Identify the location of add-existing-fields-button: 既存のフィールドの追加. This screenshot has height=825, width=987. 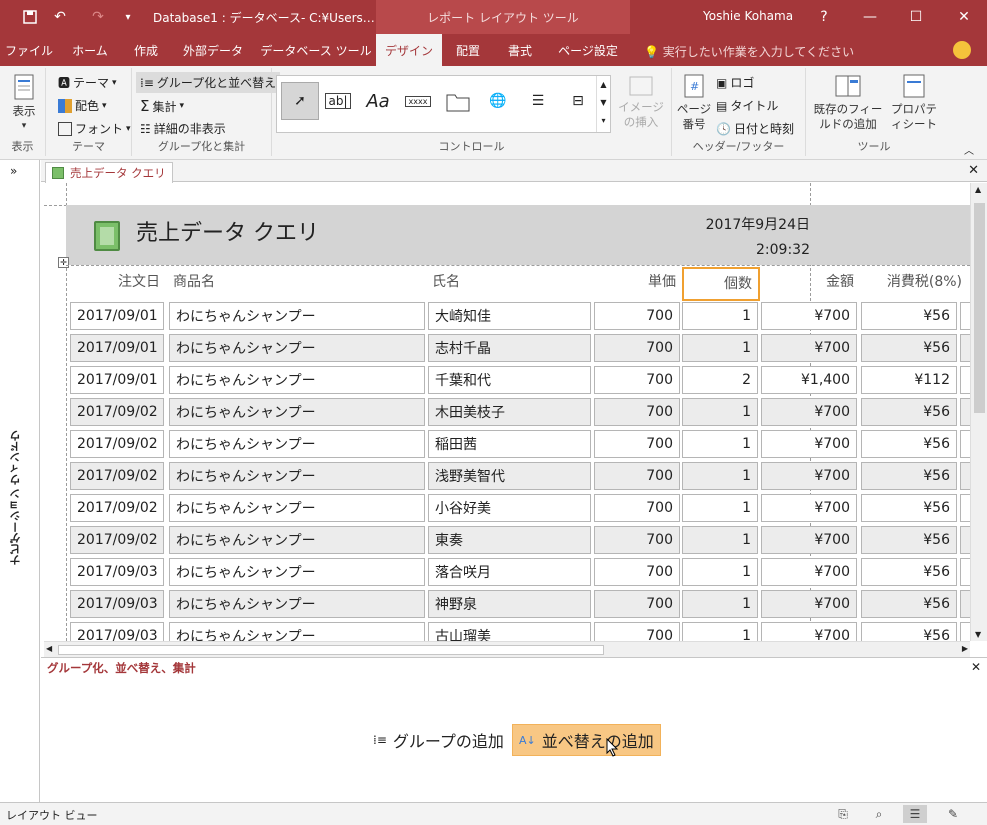
(848, 103).